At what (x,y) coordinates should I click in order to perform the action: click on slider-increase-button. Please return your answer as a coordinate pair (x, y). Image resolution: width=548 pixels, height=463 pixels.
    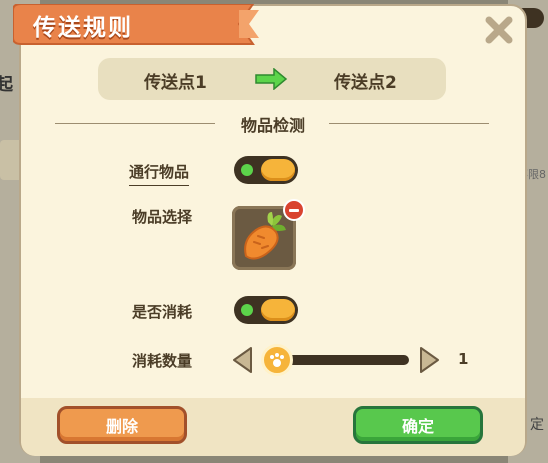
    Looking at the image, I should click on (430, 360).